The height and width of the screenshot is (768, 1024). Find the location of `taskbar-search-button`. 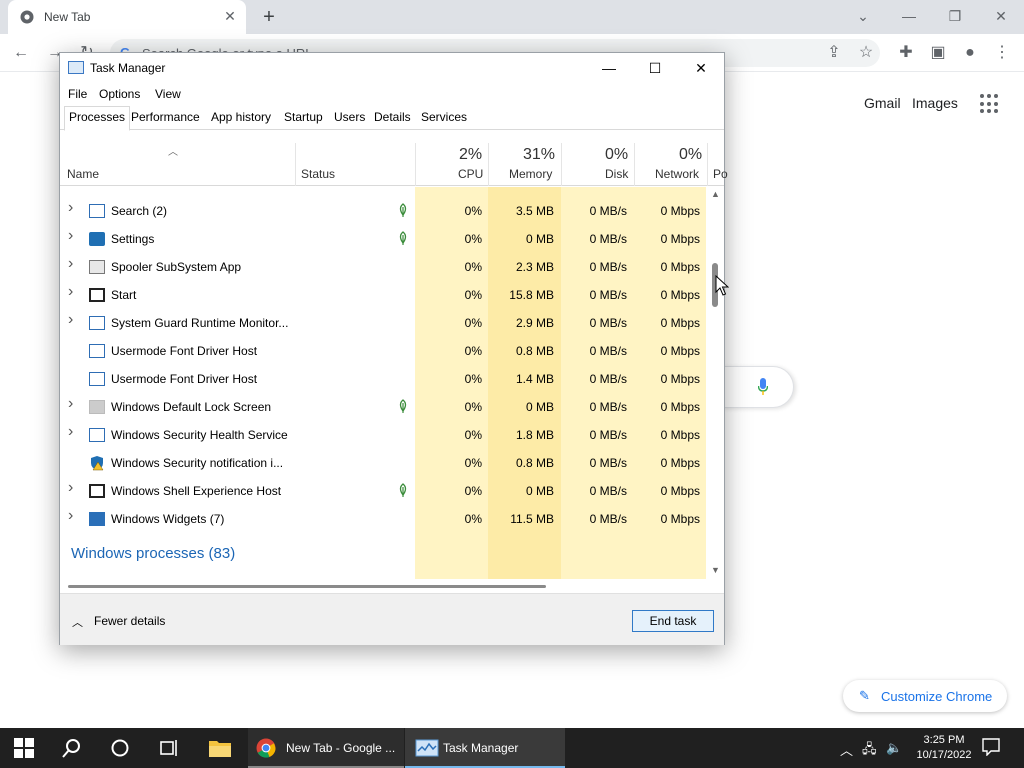

taskbar-search-button is located at coordinates (72, 748).